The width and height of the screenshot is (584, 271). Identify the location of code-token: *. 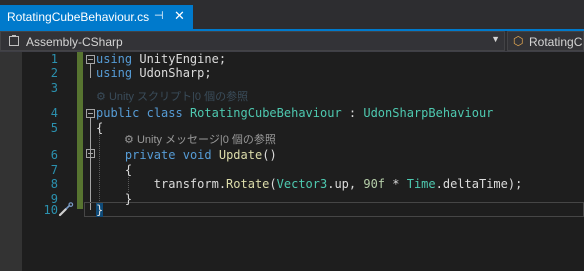
(396, 184).